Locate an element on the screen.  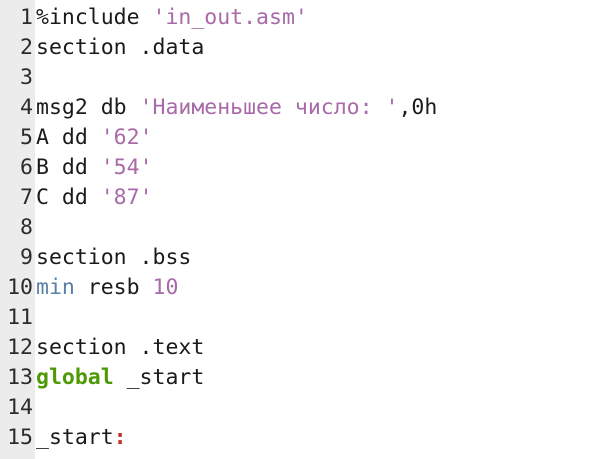
line-number: 1 is located at coordinates (26, 17).